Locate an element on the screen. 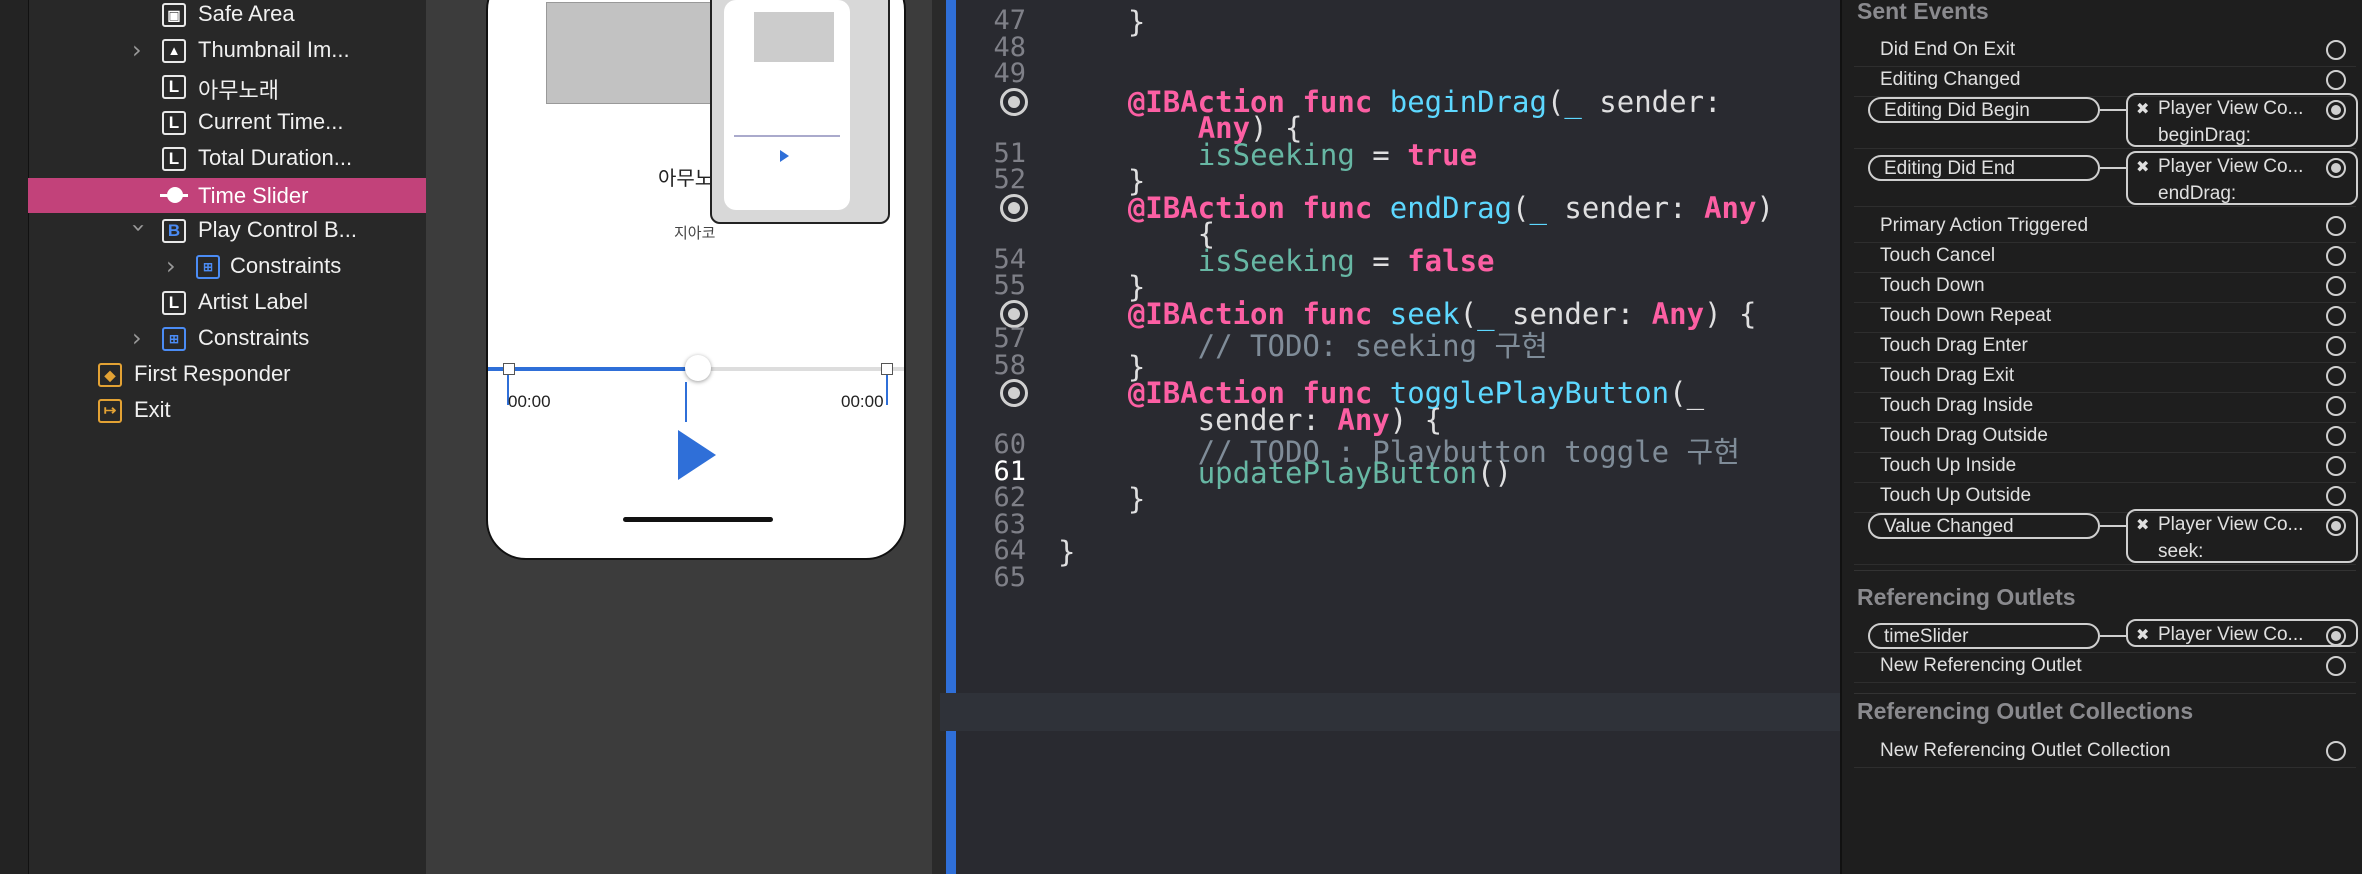 The image size is (2362, 874). outline-item-first-responder: ◆ First Responder is located at coordinates (227, 376).